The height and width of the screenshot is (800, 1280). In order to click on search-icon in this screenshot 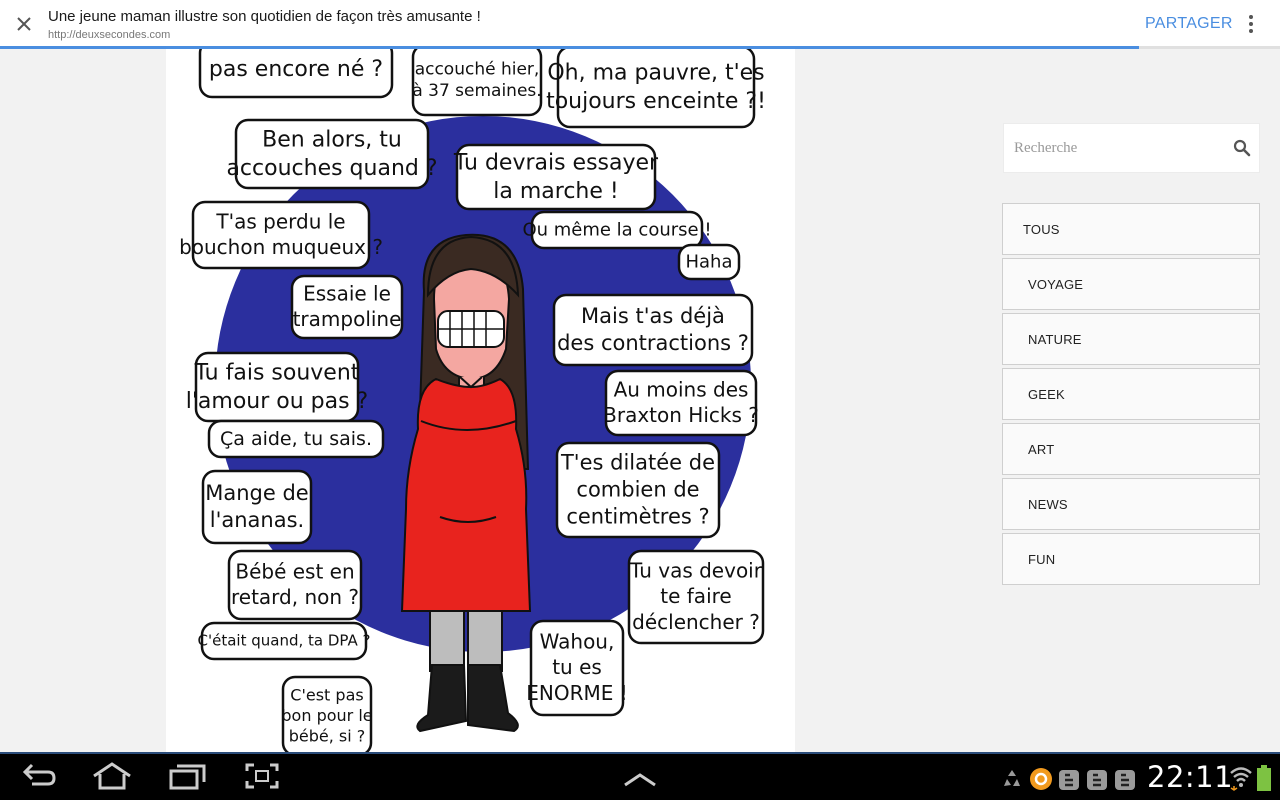, I will do `click(1242, 148)`.